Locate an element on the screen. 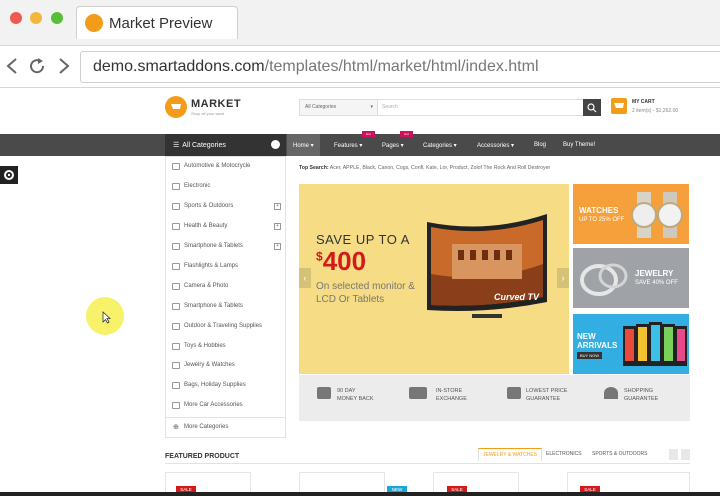 This screenshot has height=496, width=720. category-item: Sports & Outdoors + is located at coordinates (225, 208).